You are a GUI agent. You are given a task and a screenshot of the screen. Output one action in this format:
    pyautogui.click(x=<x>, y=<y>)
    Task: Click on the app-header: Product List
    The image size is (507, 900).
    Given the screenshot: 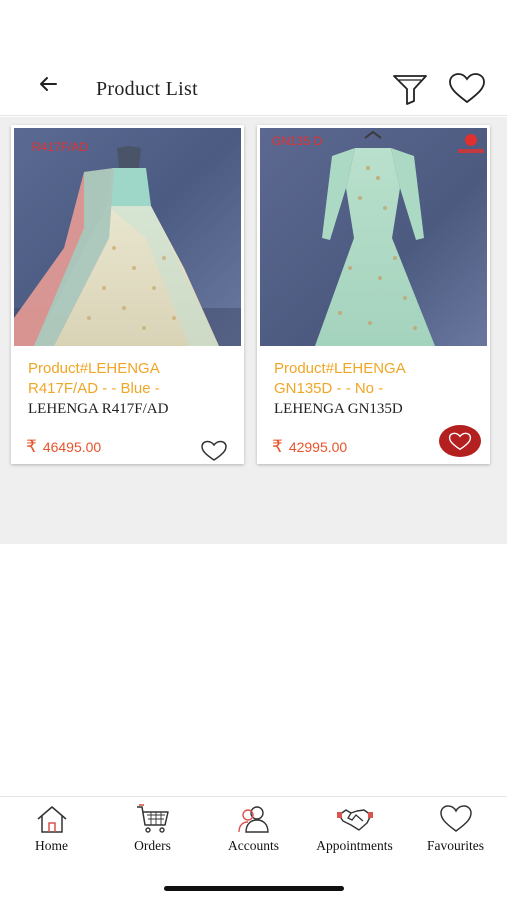 What is the action you would take?
    pyautogui.click(x=253, y=83)
    